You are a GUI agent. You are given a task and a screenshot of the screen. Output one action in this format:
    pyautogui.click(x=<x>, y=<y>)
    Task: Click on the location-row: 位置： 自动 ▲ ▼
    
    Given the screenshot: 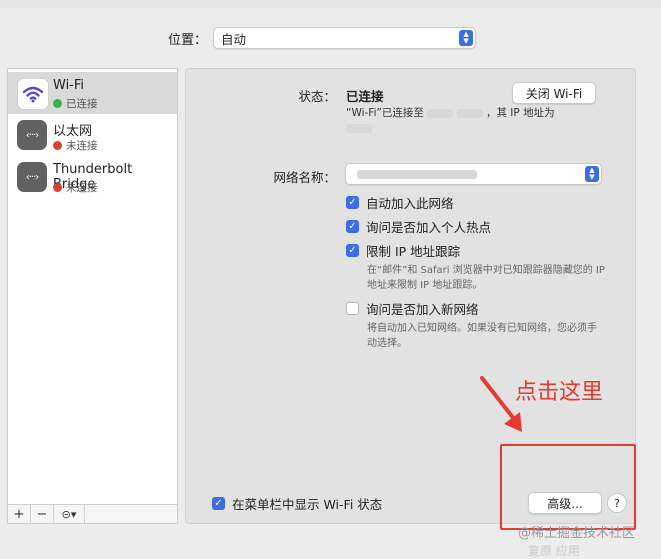 What is the action you would take?
    pyautogui.click(x=322, y=38)
    